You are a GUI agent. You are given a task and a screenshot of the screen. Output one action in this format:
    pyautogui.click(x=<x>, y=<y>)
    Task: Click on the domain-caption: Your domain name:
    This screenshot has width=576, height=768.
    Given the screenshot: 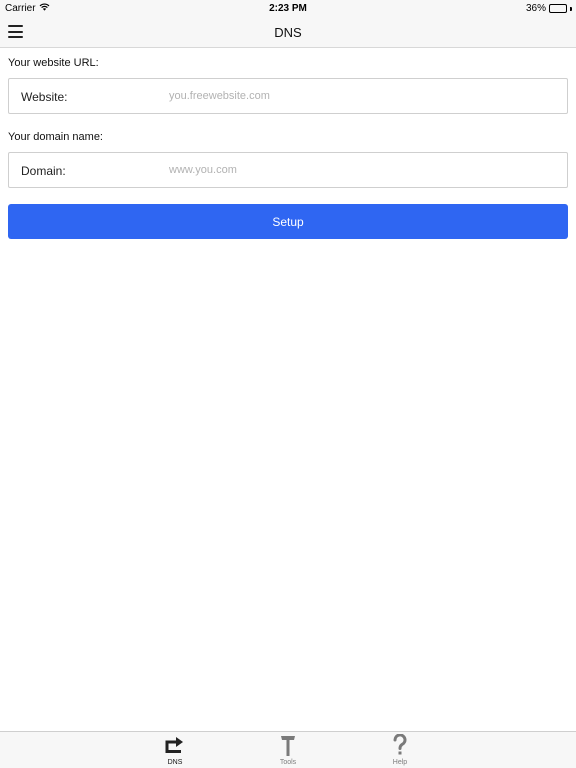 What is the action you would take?
    pyautogui.click(x=55, y=137)
    